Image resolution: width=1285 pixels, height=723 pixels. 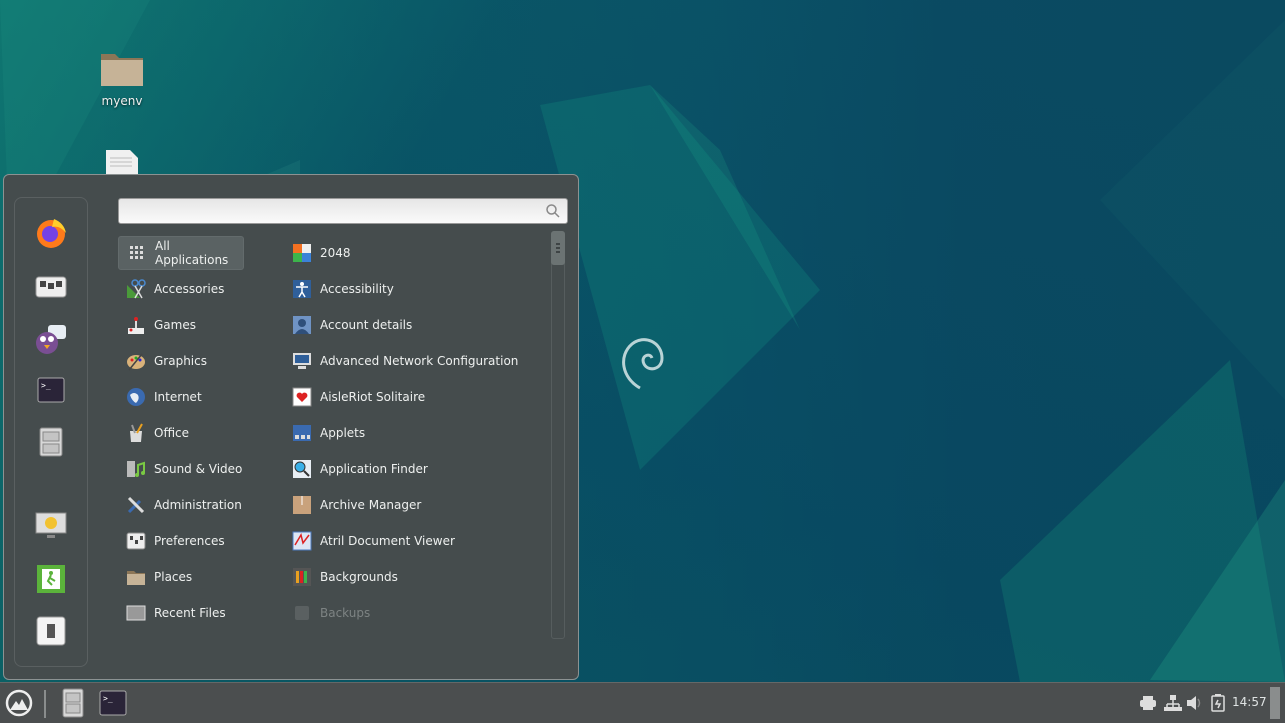 I want to click on app-label: Backgrounds, so click(x=359, y=577).